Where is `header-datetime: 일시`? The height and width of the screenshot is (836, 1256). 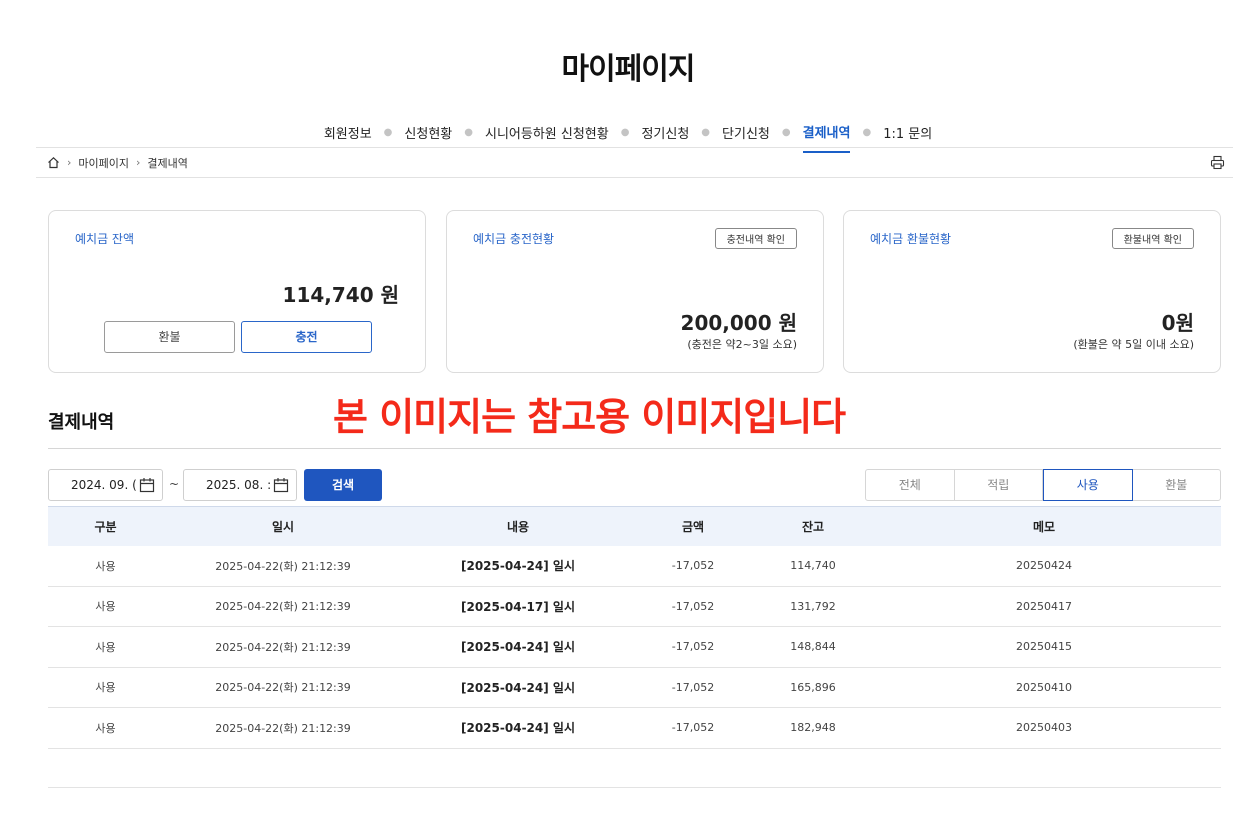 header-datetime: 일시 is located at coordinates (283, 527).